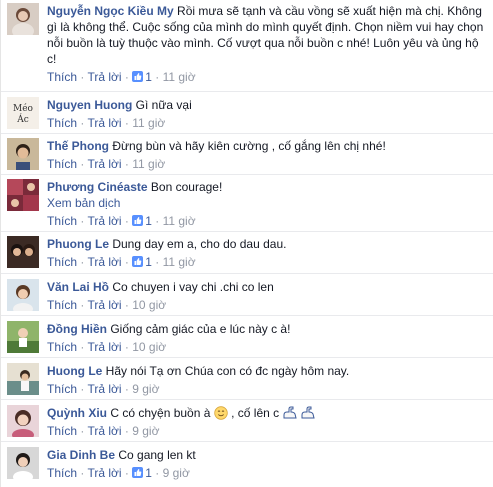 This screenshot has width=493, height=487. What do you see at coordinates (97, 187) in the screenshot?
I see `comment-author: Phương Cinéaste` at bounding box center [97, 187].